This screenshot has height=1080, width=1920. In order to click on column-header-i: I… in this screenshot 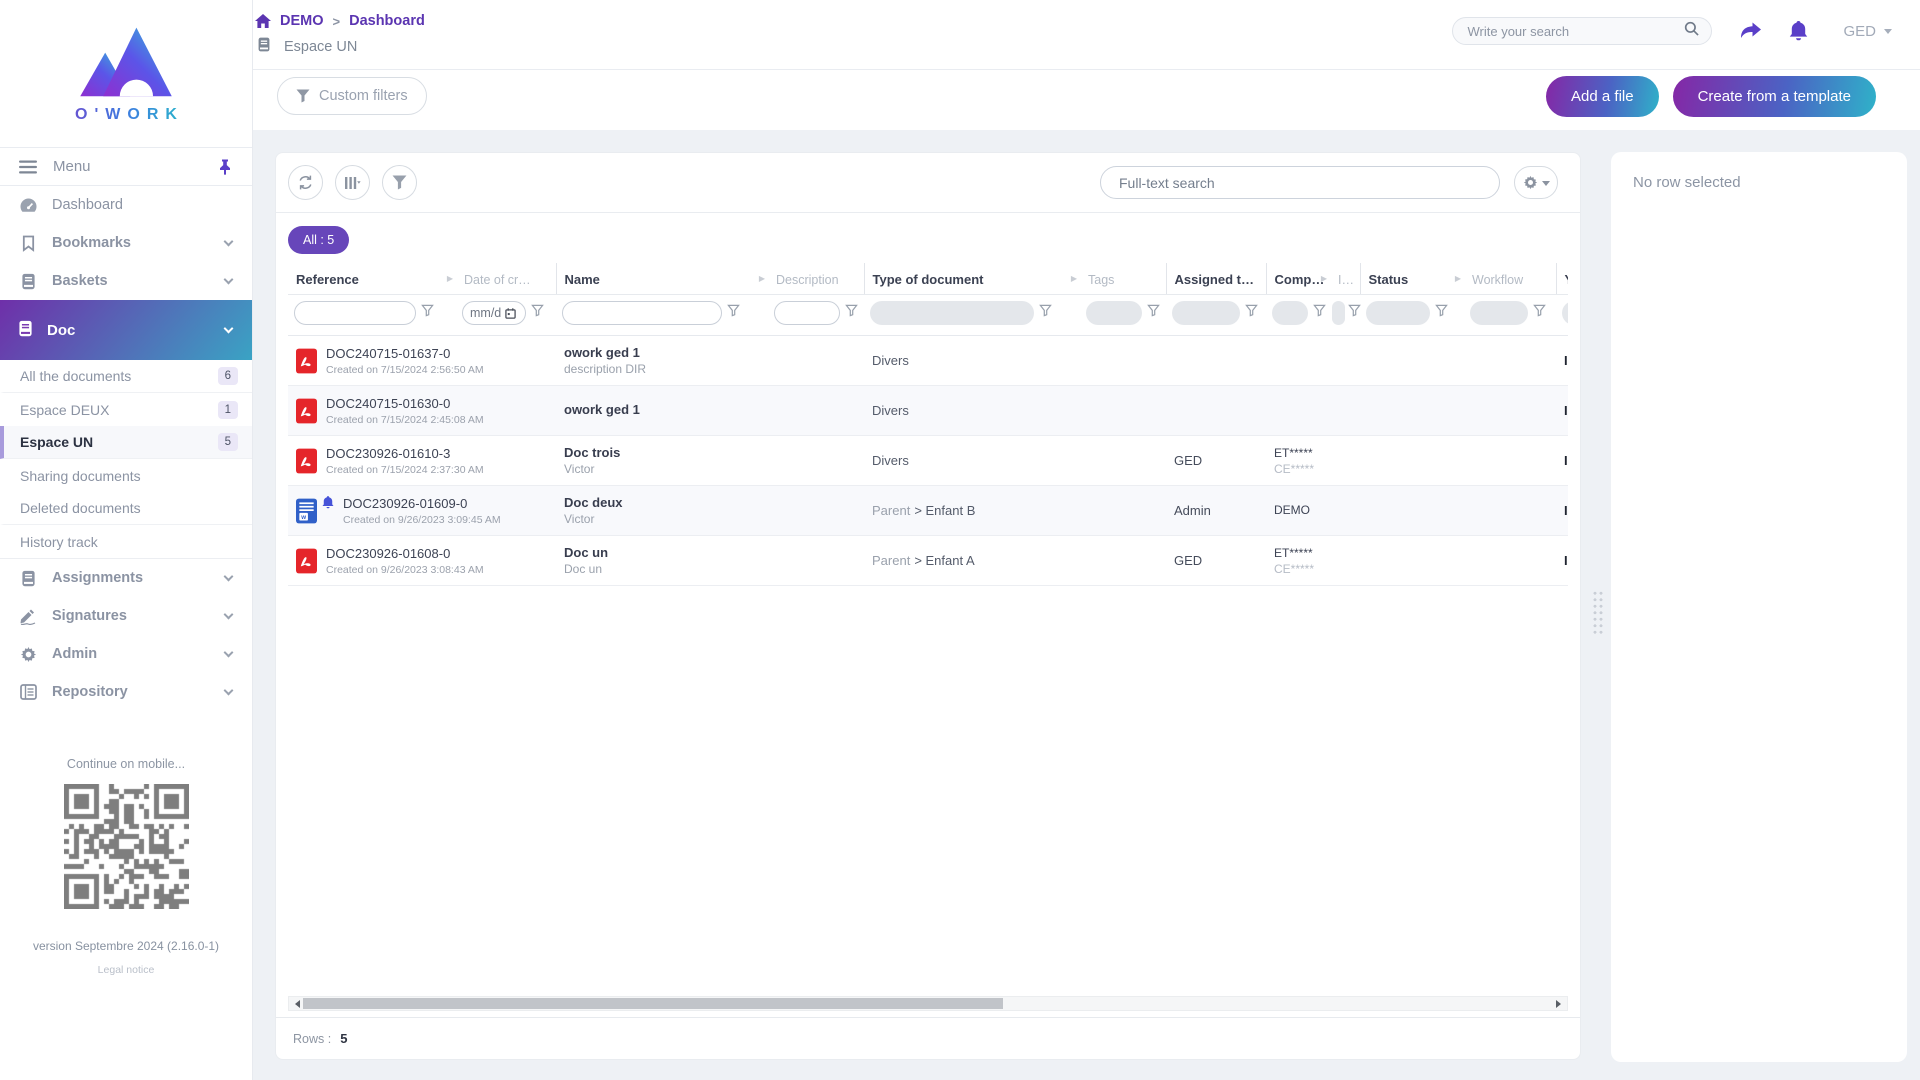, I will do `click(1345, 279)`.